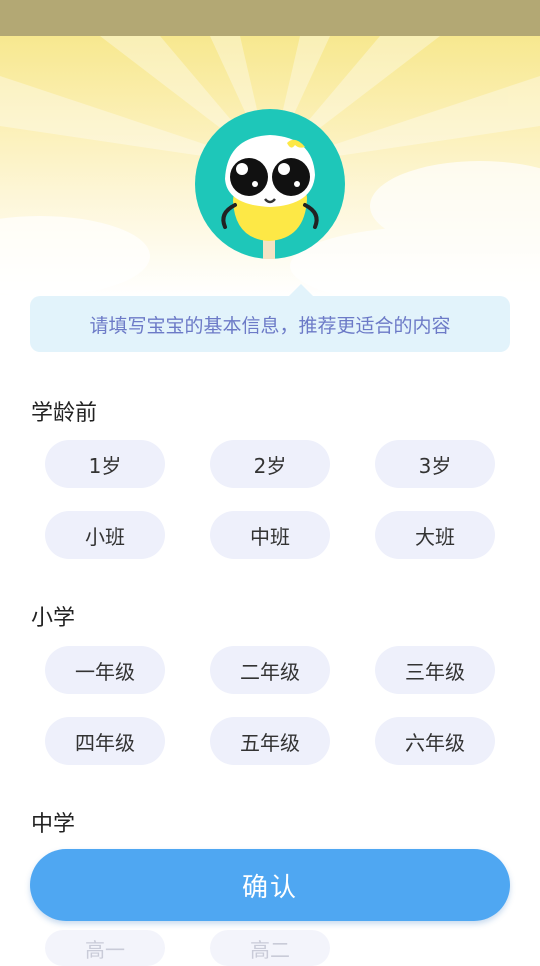  Describe the element at coordinates (105, 948) in the screenshot. I see `option-senior-1: 高一` at that location.